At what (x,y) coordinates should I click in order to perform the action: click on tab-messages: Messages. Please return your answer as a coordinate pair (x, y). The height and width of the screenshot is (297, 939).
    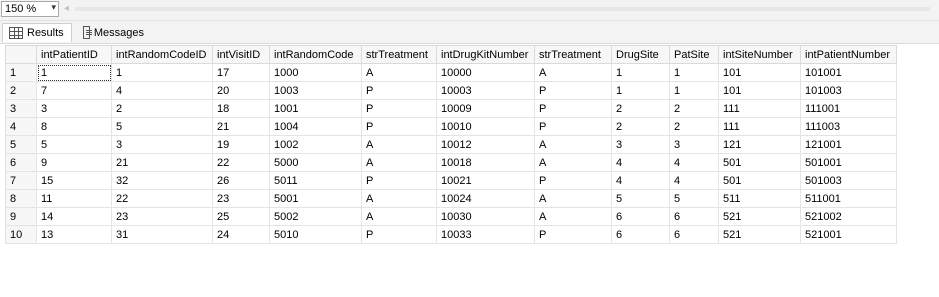
    Looking at the image, I should click on (113, 32).